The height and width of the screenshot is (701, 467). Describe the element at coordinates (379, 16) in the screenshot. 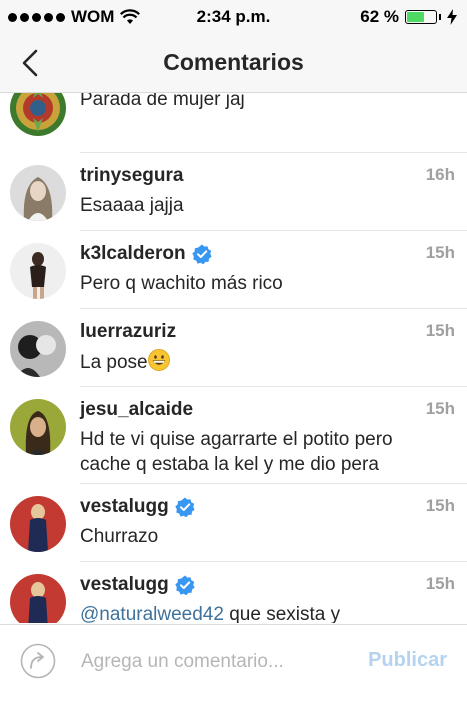

I see `battery-percent: 62 %` at that location.